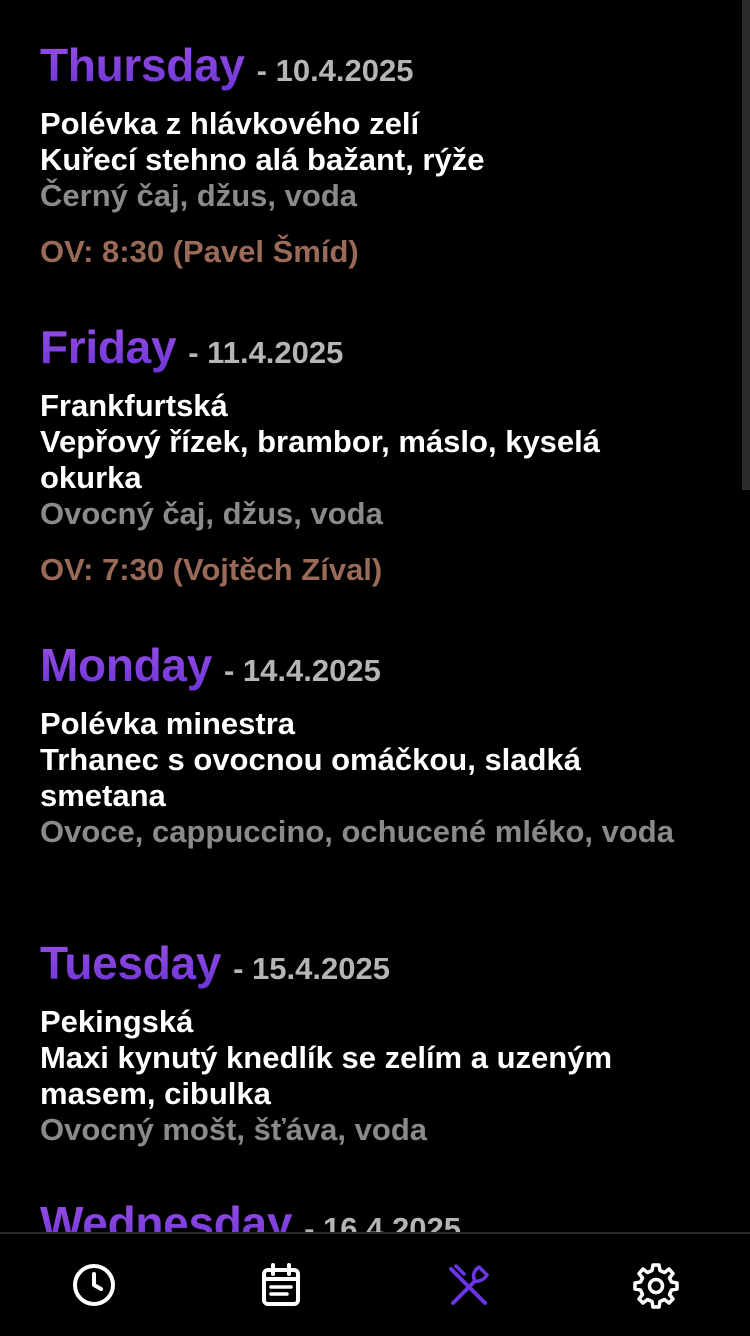 The height and width of the screenshot is (1336, 750). What do you see at coordinates (108, 347) in the screenshot?
I see `day-name: Friday` at bounding box center [108, 347].